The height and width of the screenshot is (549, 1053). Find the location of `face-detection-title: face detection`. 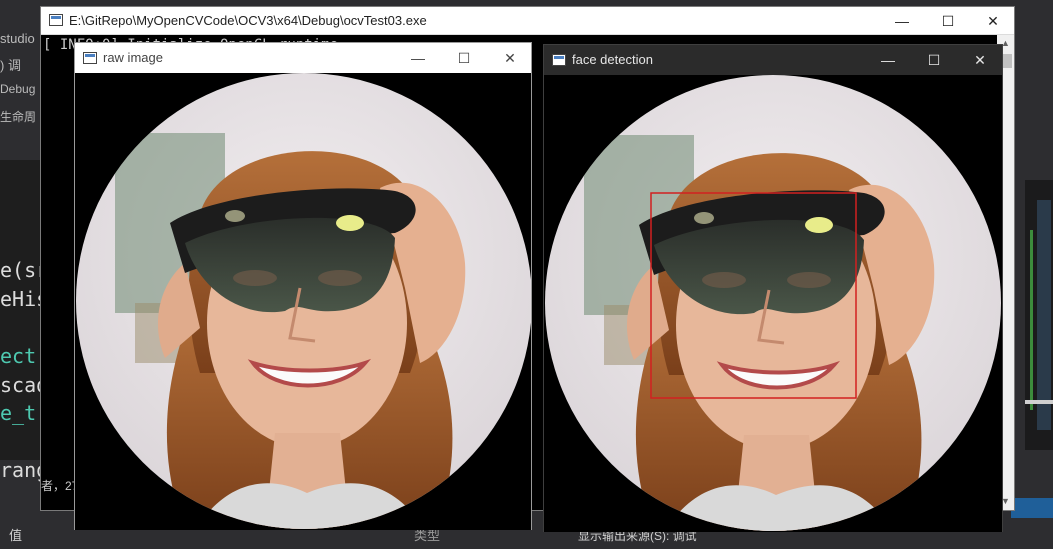

face-detection-title: face detection is located at coordinates (612, 59).